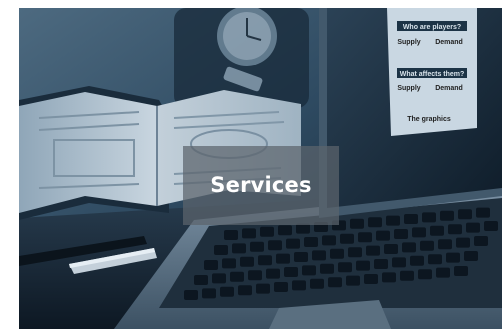 This screenshot has height=329, width=502. I want to click on services-caption-title: Services, so click(261, 185).